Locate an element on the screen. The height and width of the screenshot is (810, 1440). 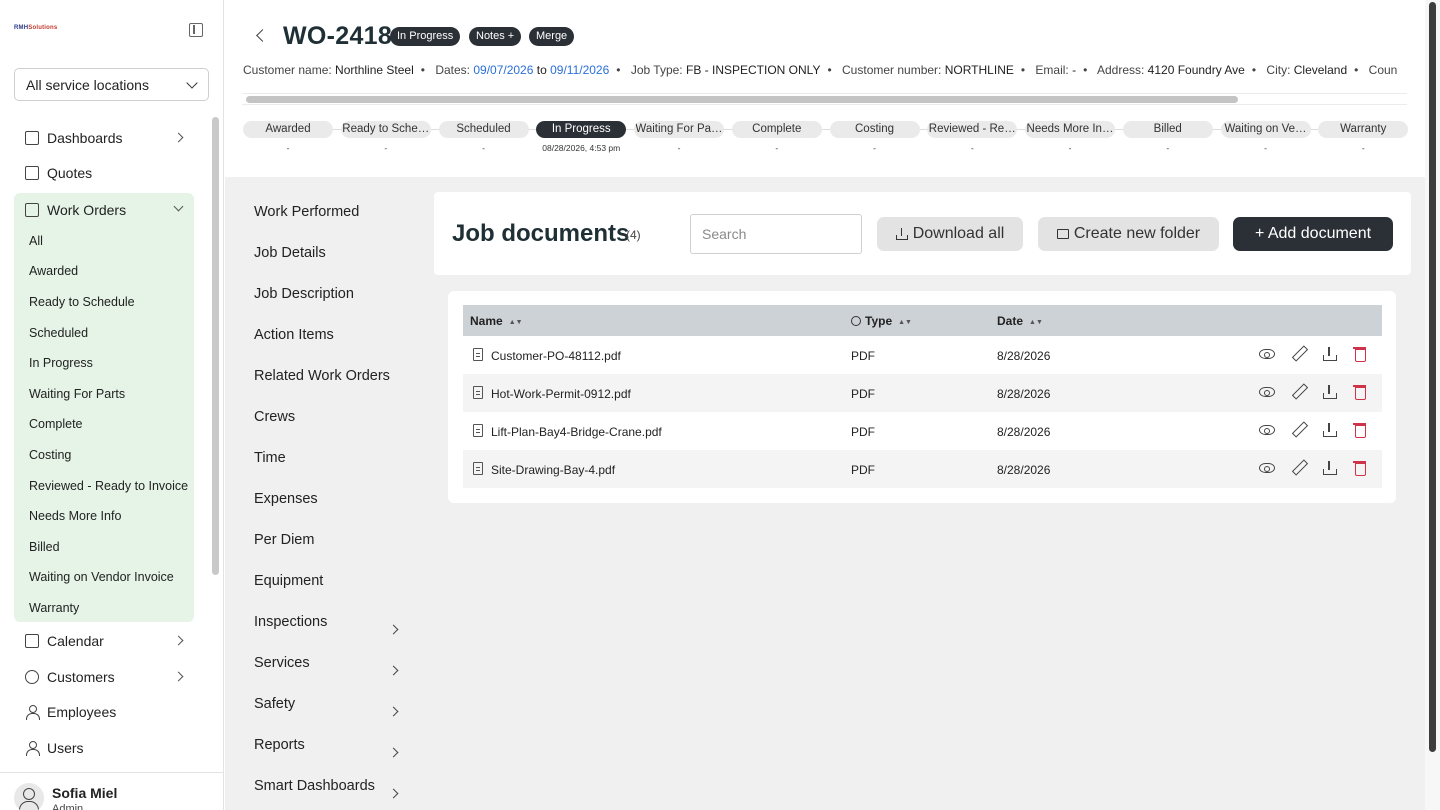
section-nav-item: Job Details is located at coordinates (290, 253).